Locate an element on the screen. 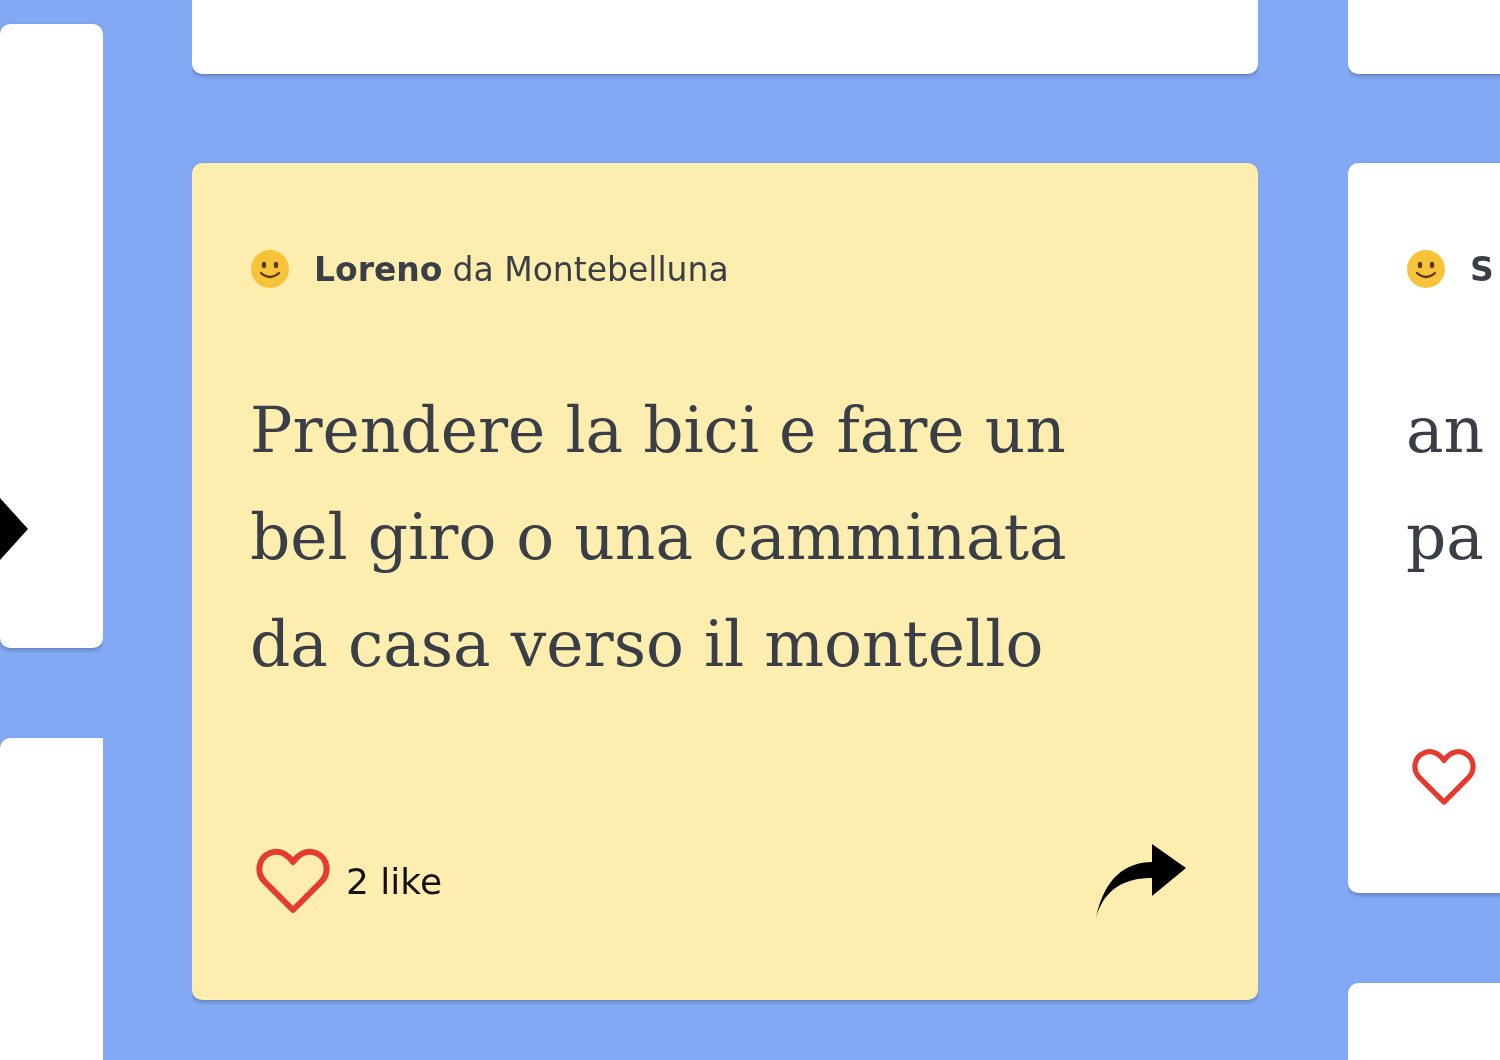 The image size is (1500, 1060). post-text: an pa is located at coordinates (1445, 484).